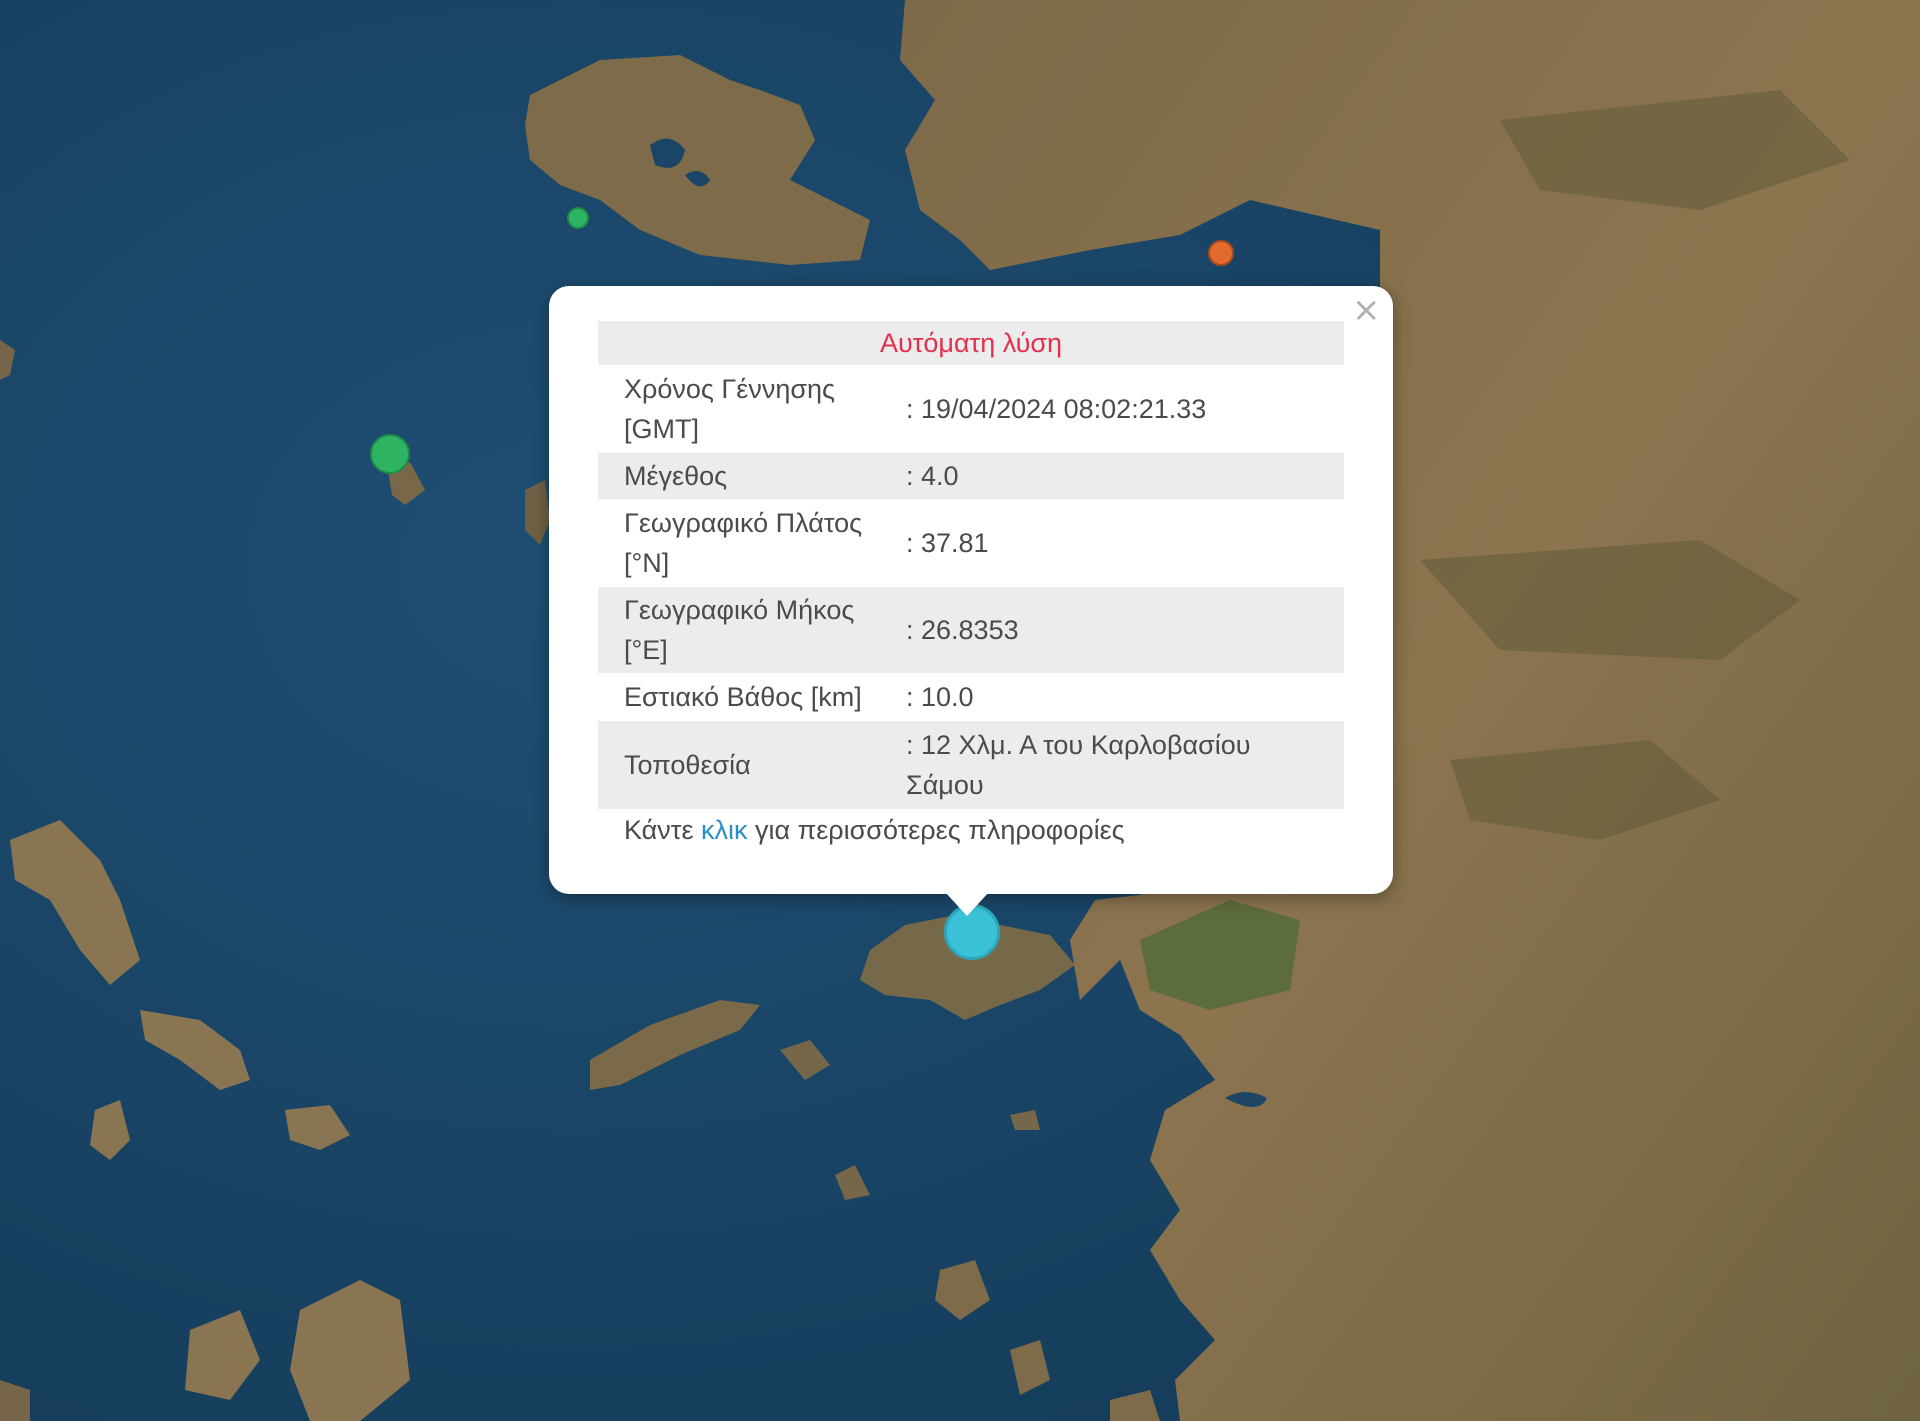 The height and width of the screenshot is (1421, 1920). Describe the element at coordinates (390, 454) in the screenshot. I see `earthquake-marker-green-large` at that location.